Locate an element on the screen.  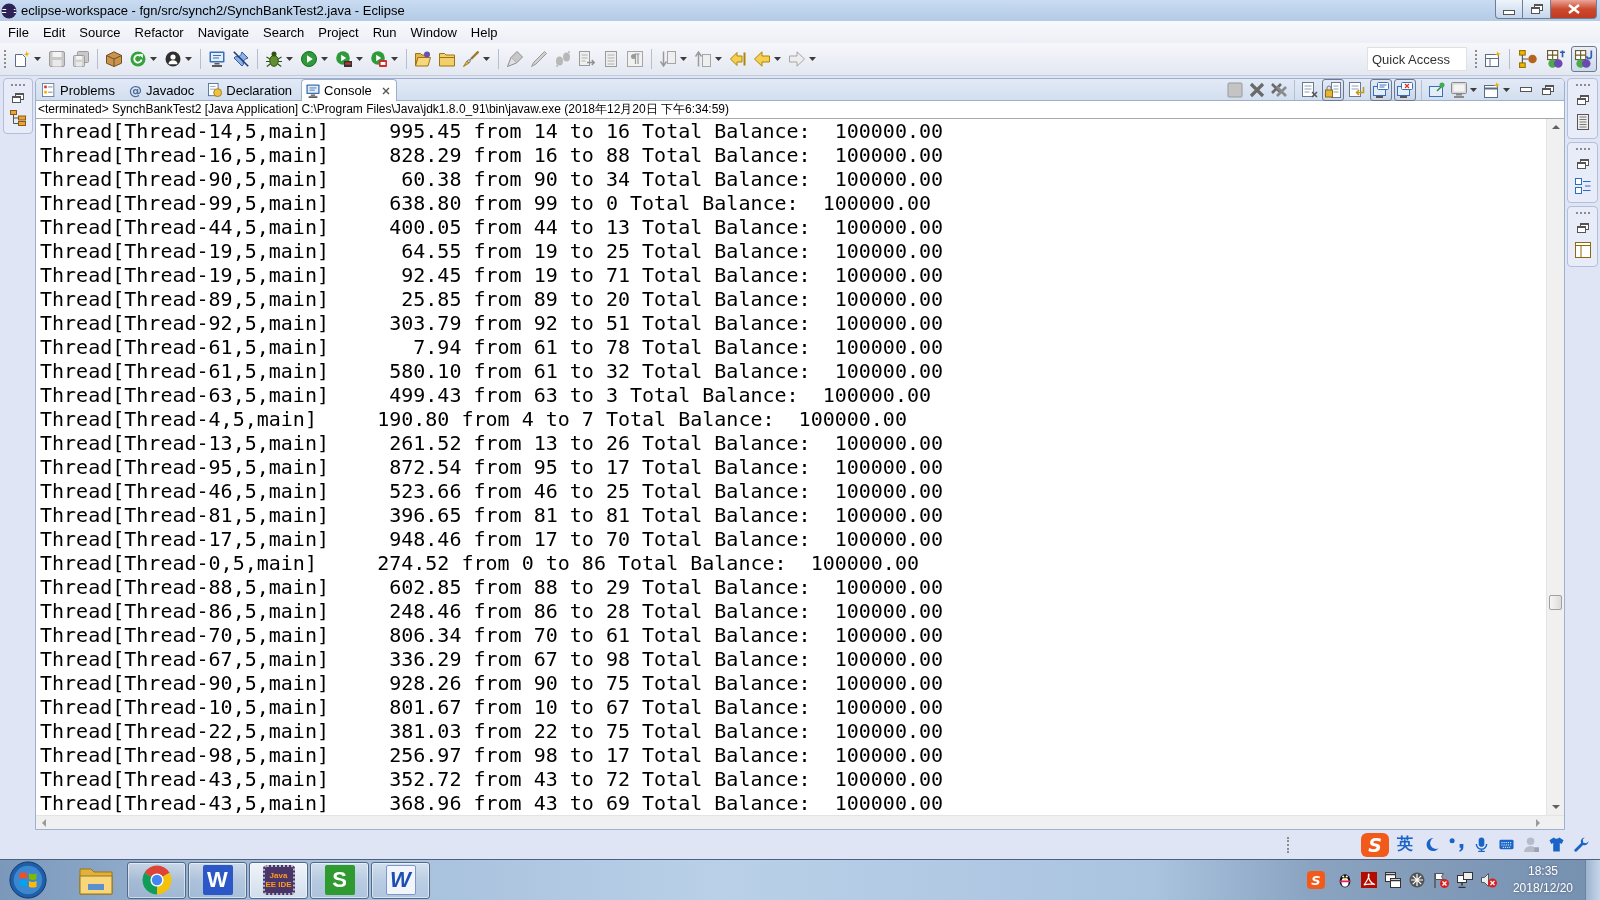
app-logo: Java EE IDE is located at coordinates (278, 880).